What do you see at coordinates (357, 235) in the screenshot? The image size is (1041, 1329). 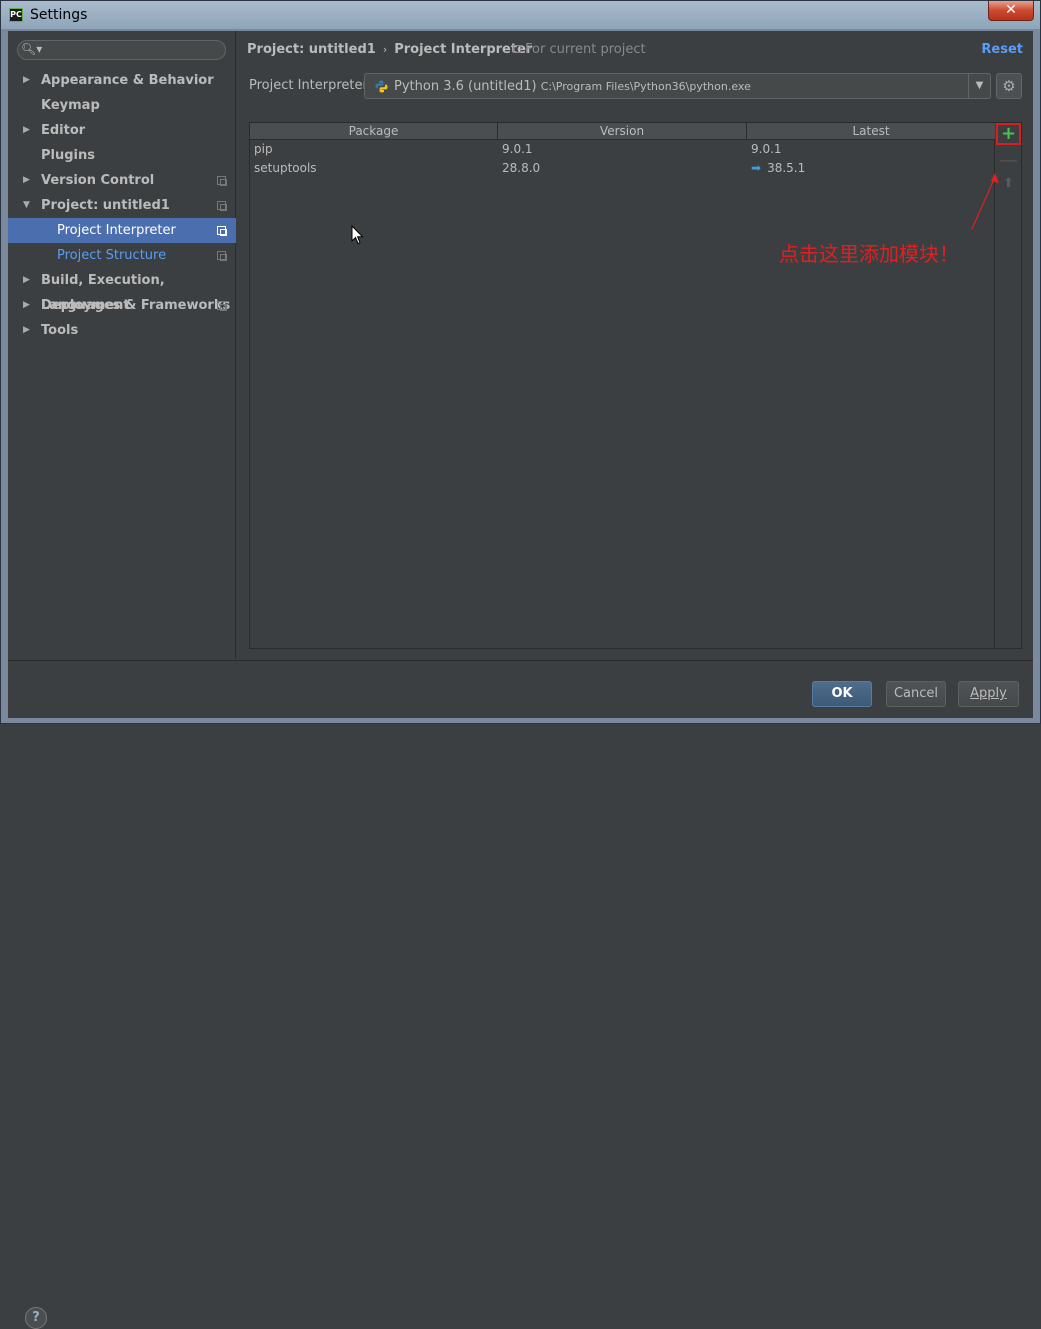 I see `mouse-cursor-icon` at bounding box center [357, 235].